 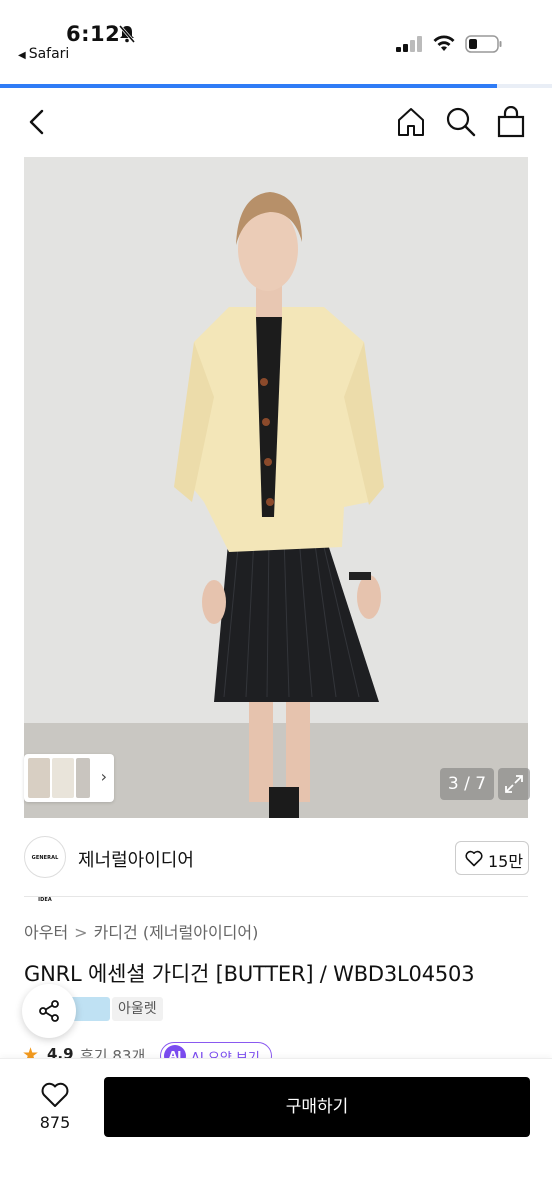 I want to click on image-thumbnail-strip: ›, so click(x=69, y=778).